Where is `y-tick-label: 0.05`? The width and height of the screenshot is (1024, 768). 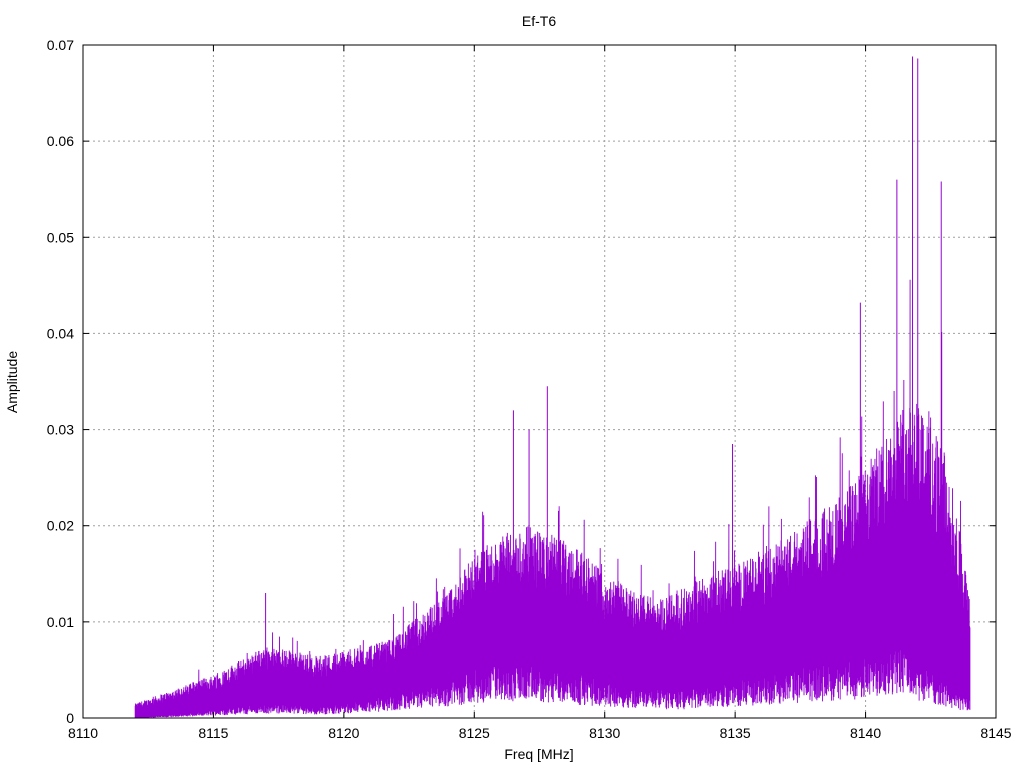 y-tick-label: 0.05 is located at coordinates (60, 237).